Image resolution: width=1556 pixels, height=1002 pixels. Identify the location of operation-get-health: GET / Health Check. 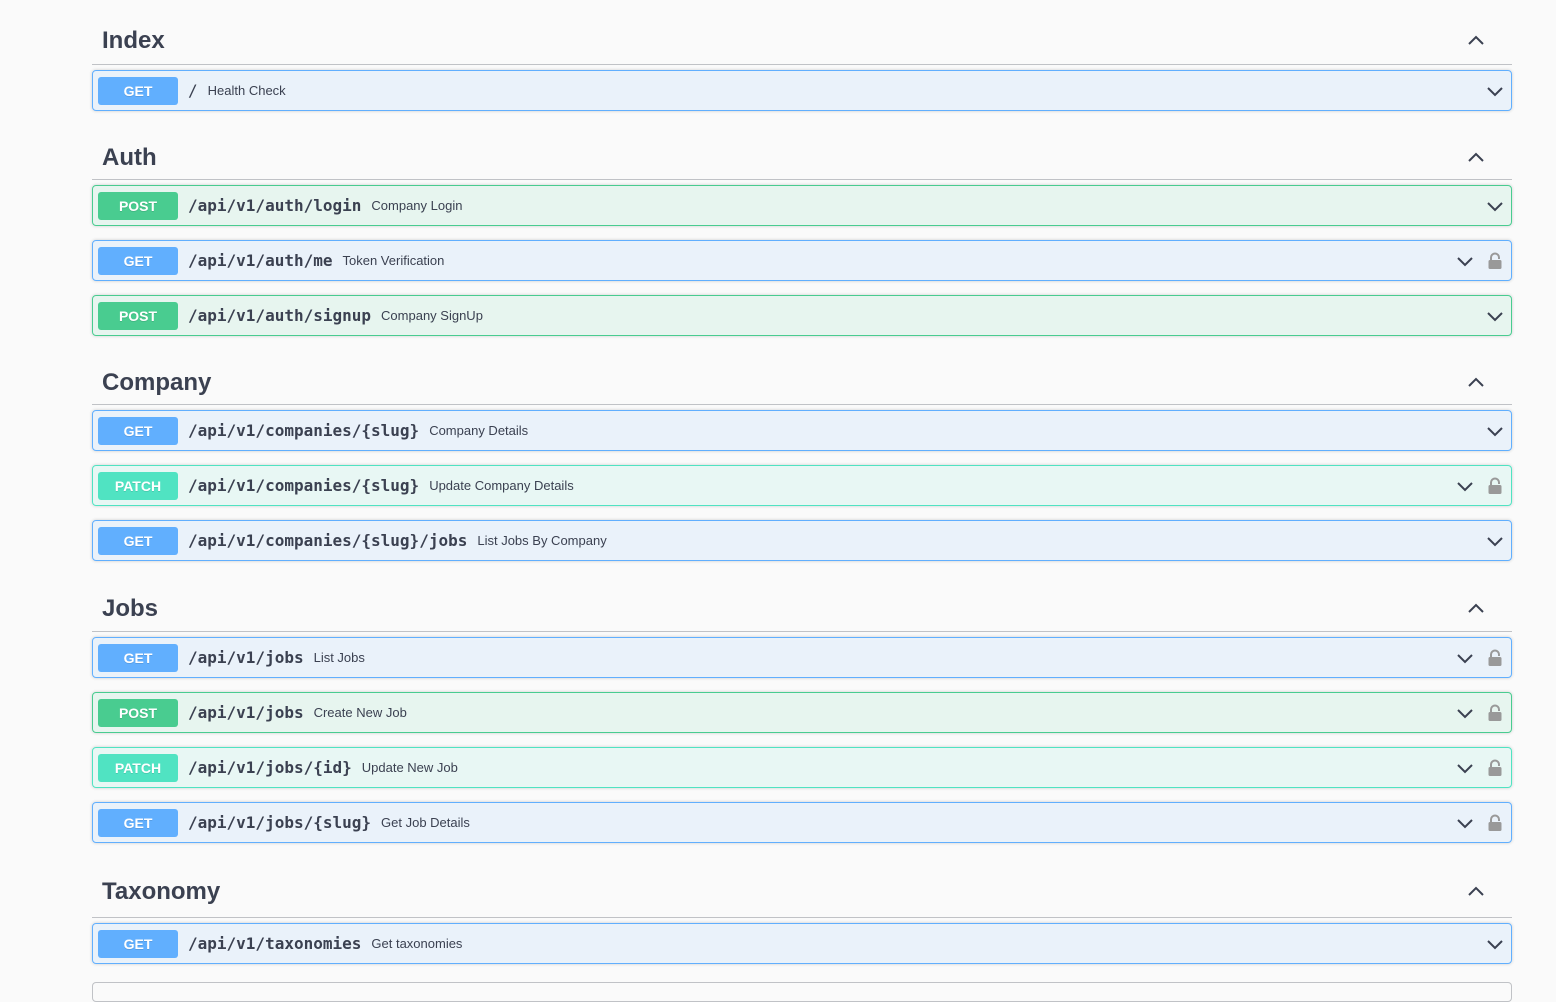
(802, 90).